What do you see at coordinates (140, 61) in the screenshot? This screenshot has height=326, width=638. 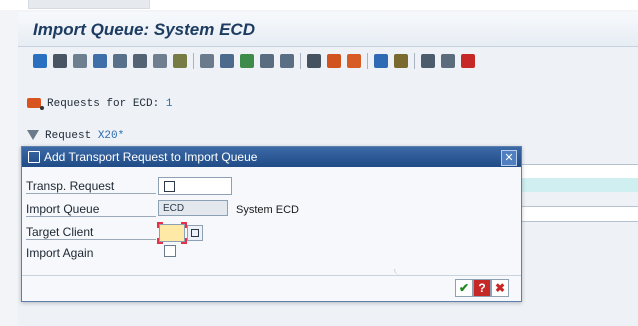 I see `copy-icon` at bounding box center [140, 61].